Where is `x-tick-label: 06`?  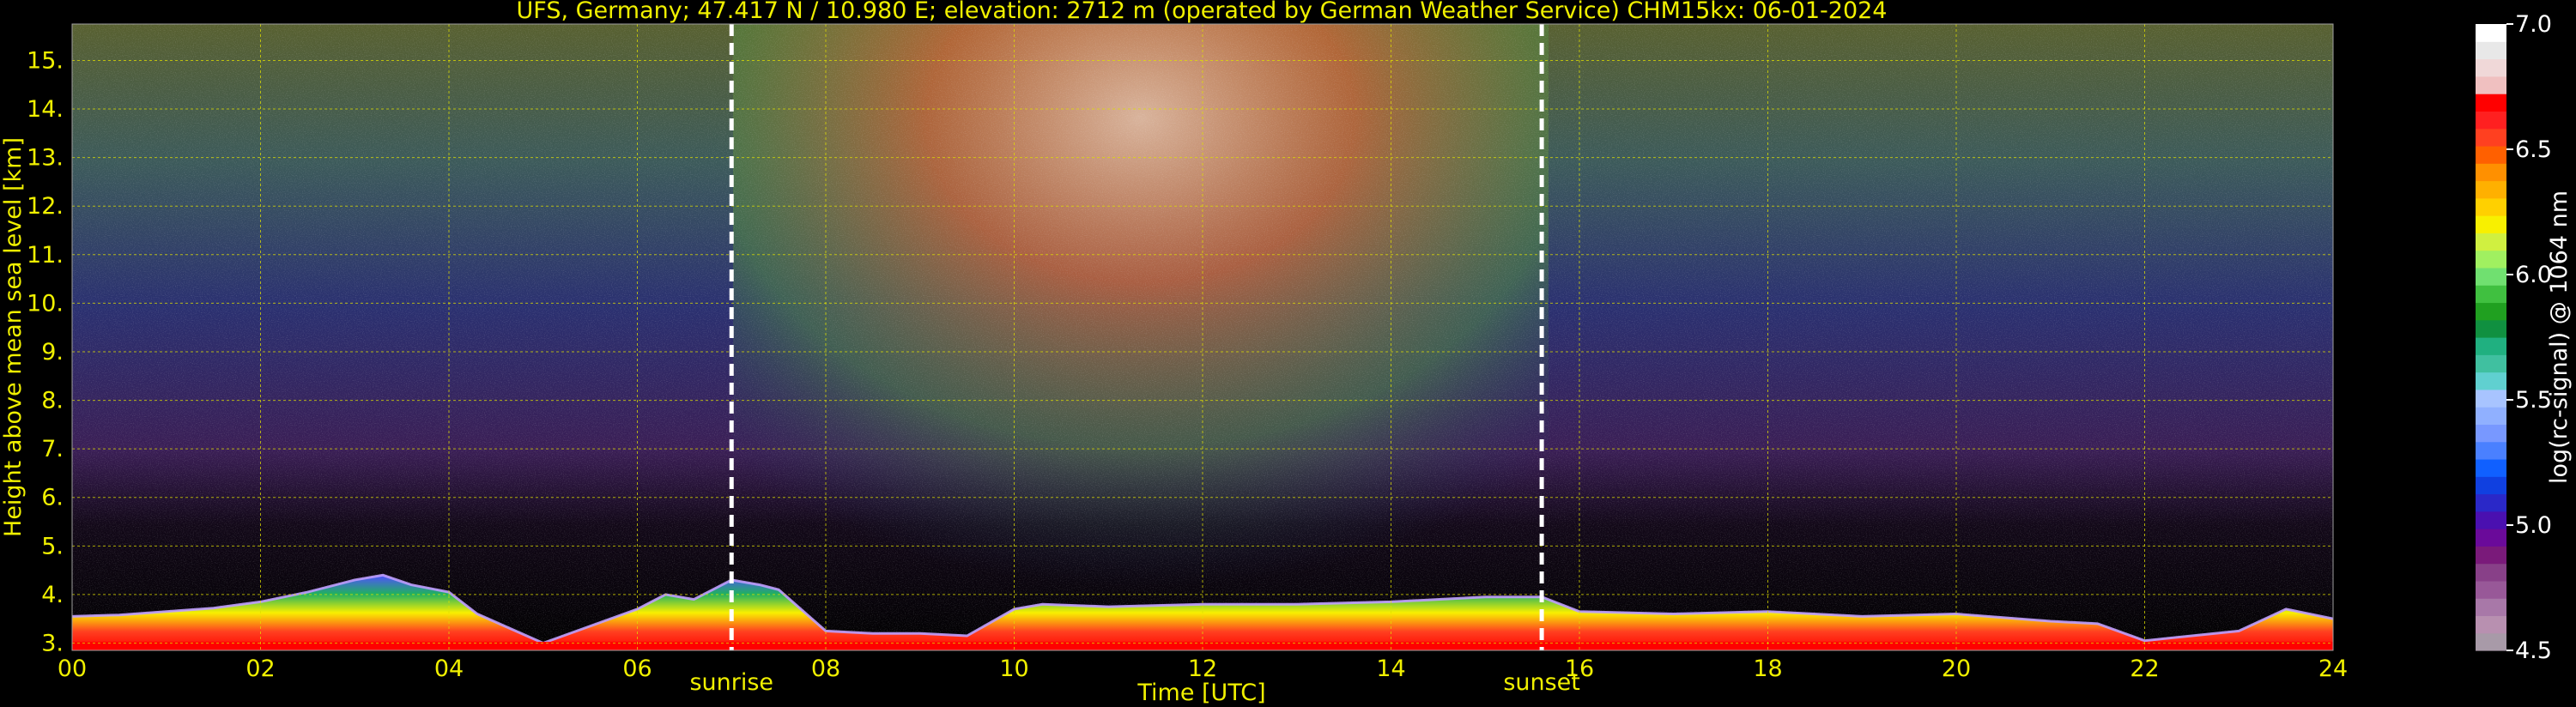 x-tick-label: 06 is located at coordinates (637, 669).